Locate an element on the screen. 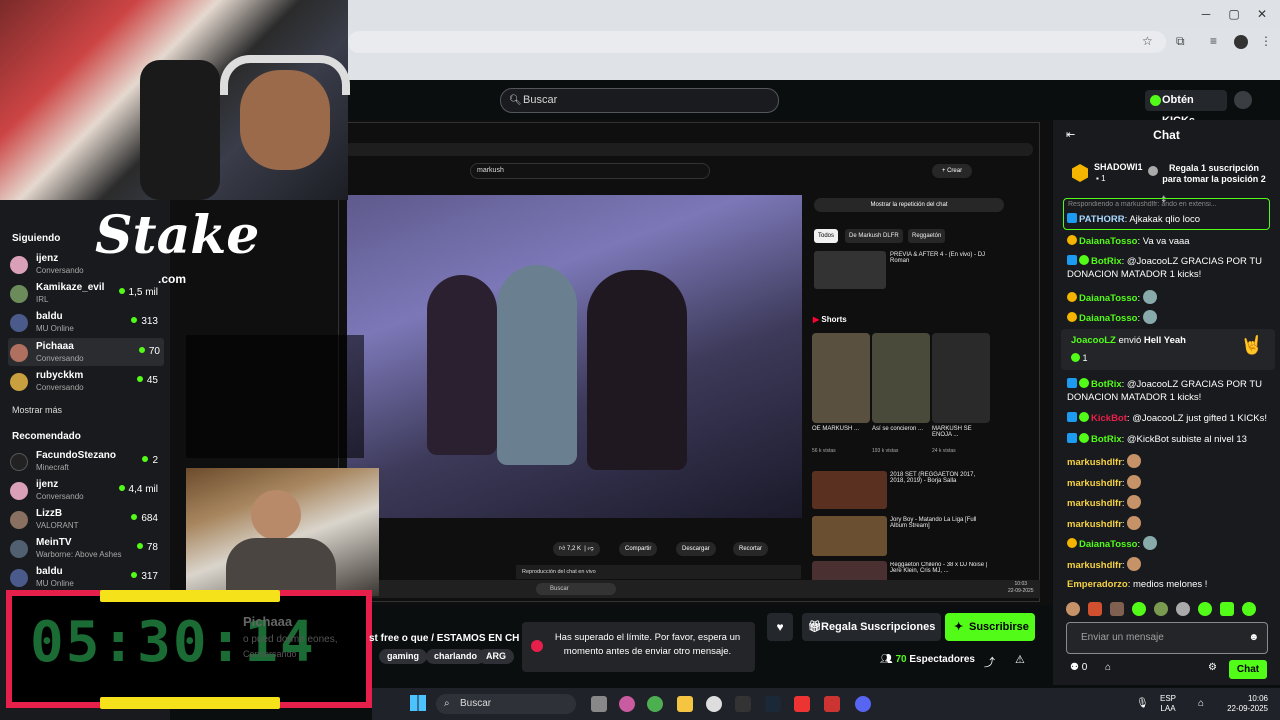 Image resolution: width=1280 pixels, height=720 pixels. sidebar-item-baldu-rec: baldu MU Online 317 is located at coordinates (86, 577).